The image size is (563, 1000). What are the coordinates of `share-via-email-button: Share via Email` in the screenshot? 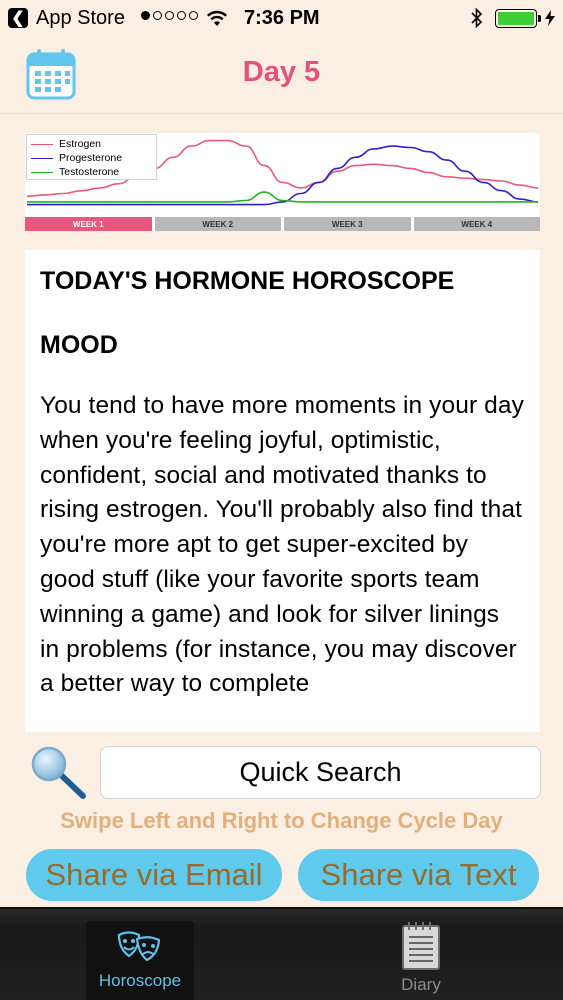 It's located at (154, 875).